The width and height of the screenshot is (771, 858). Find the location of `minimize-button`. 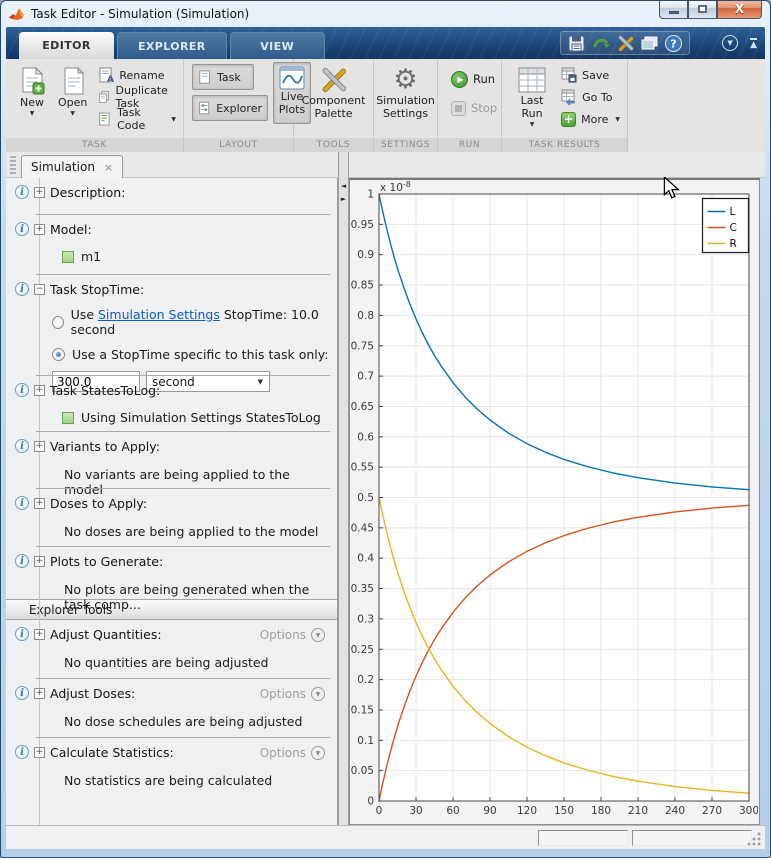

minimize-button is located at coordinates (673, 10).